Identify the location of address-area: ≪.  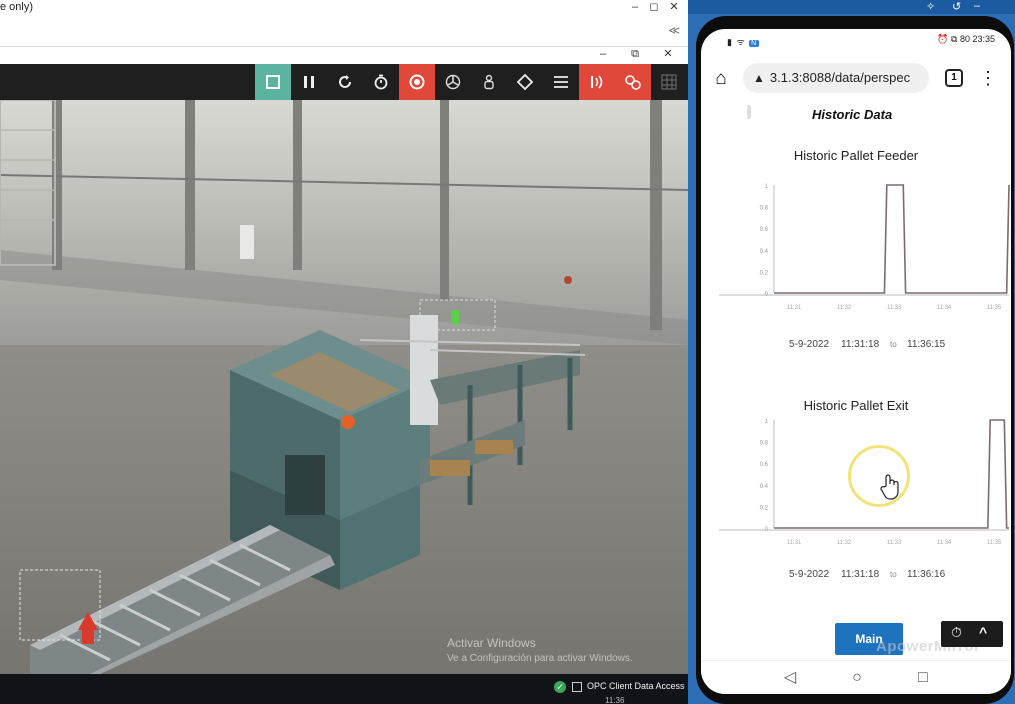
(344, 31).